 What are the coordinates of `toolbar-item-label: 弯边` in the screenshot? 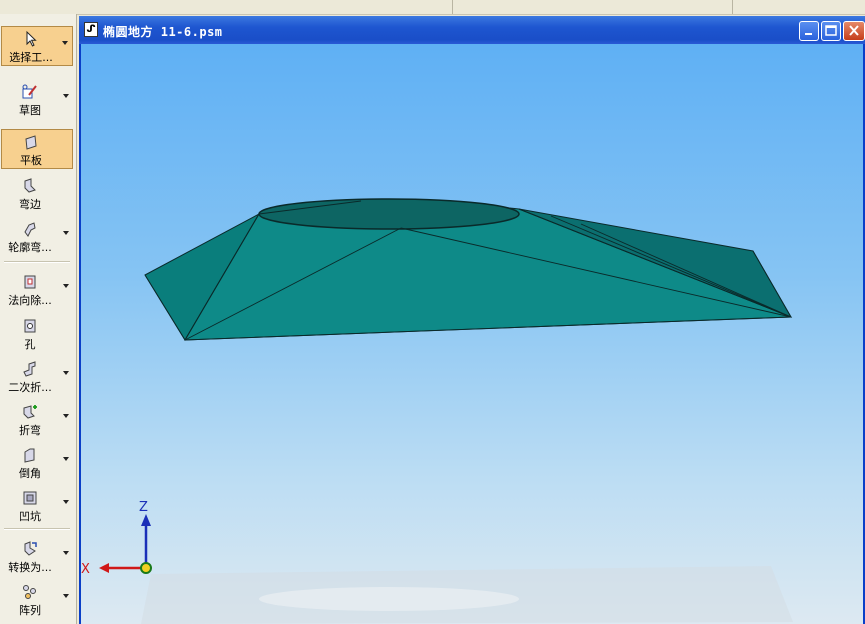 It's located at (30, 204).